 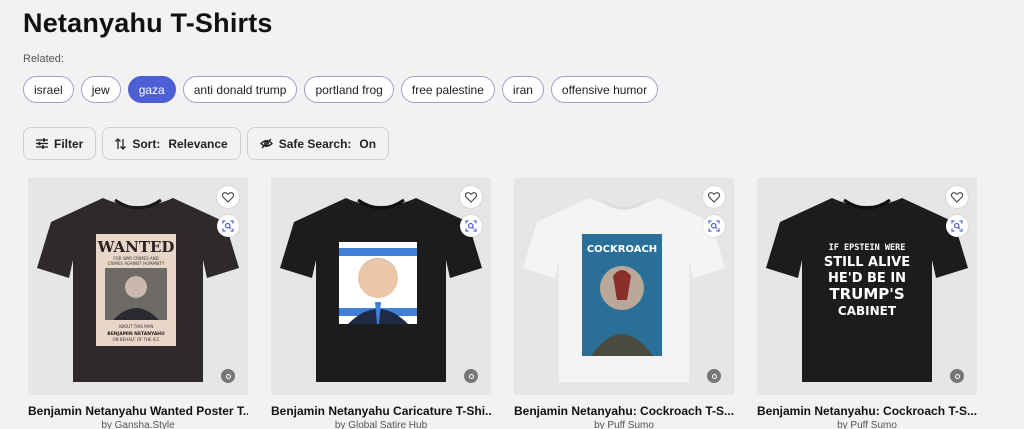 What do you see at coordinates (198, 143) in the screenshot?
I see `sort-value: Relevance` at bounding box center [198, 143].